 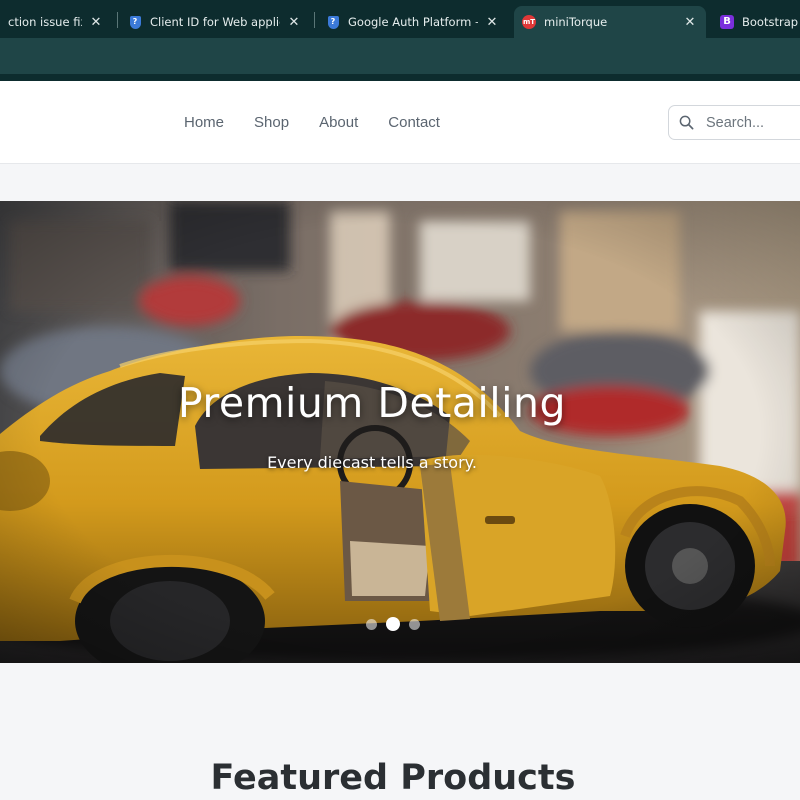 I want to click on search-input, so click(x=753, y=122).